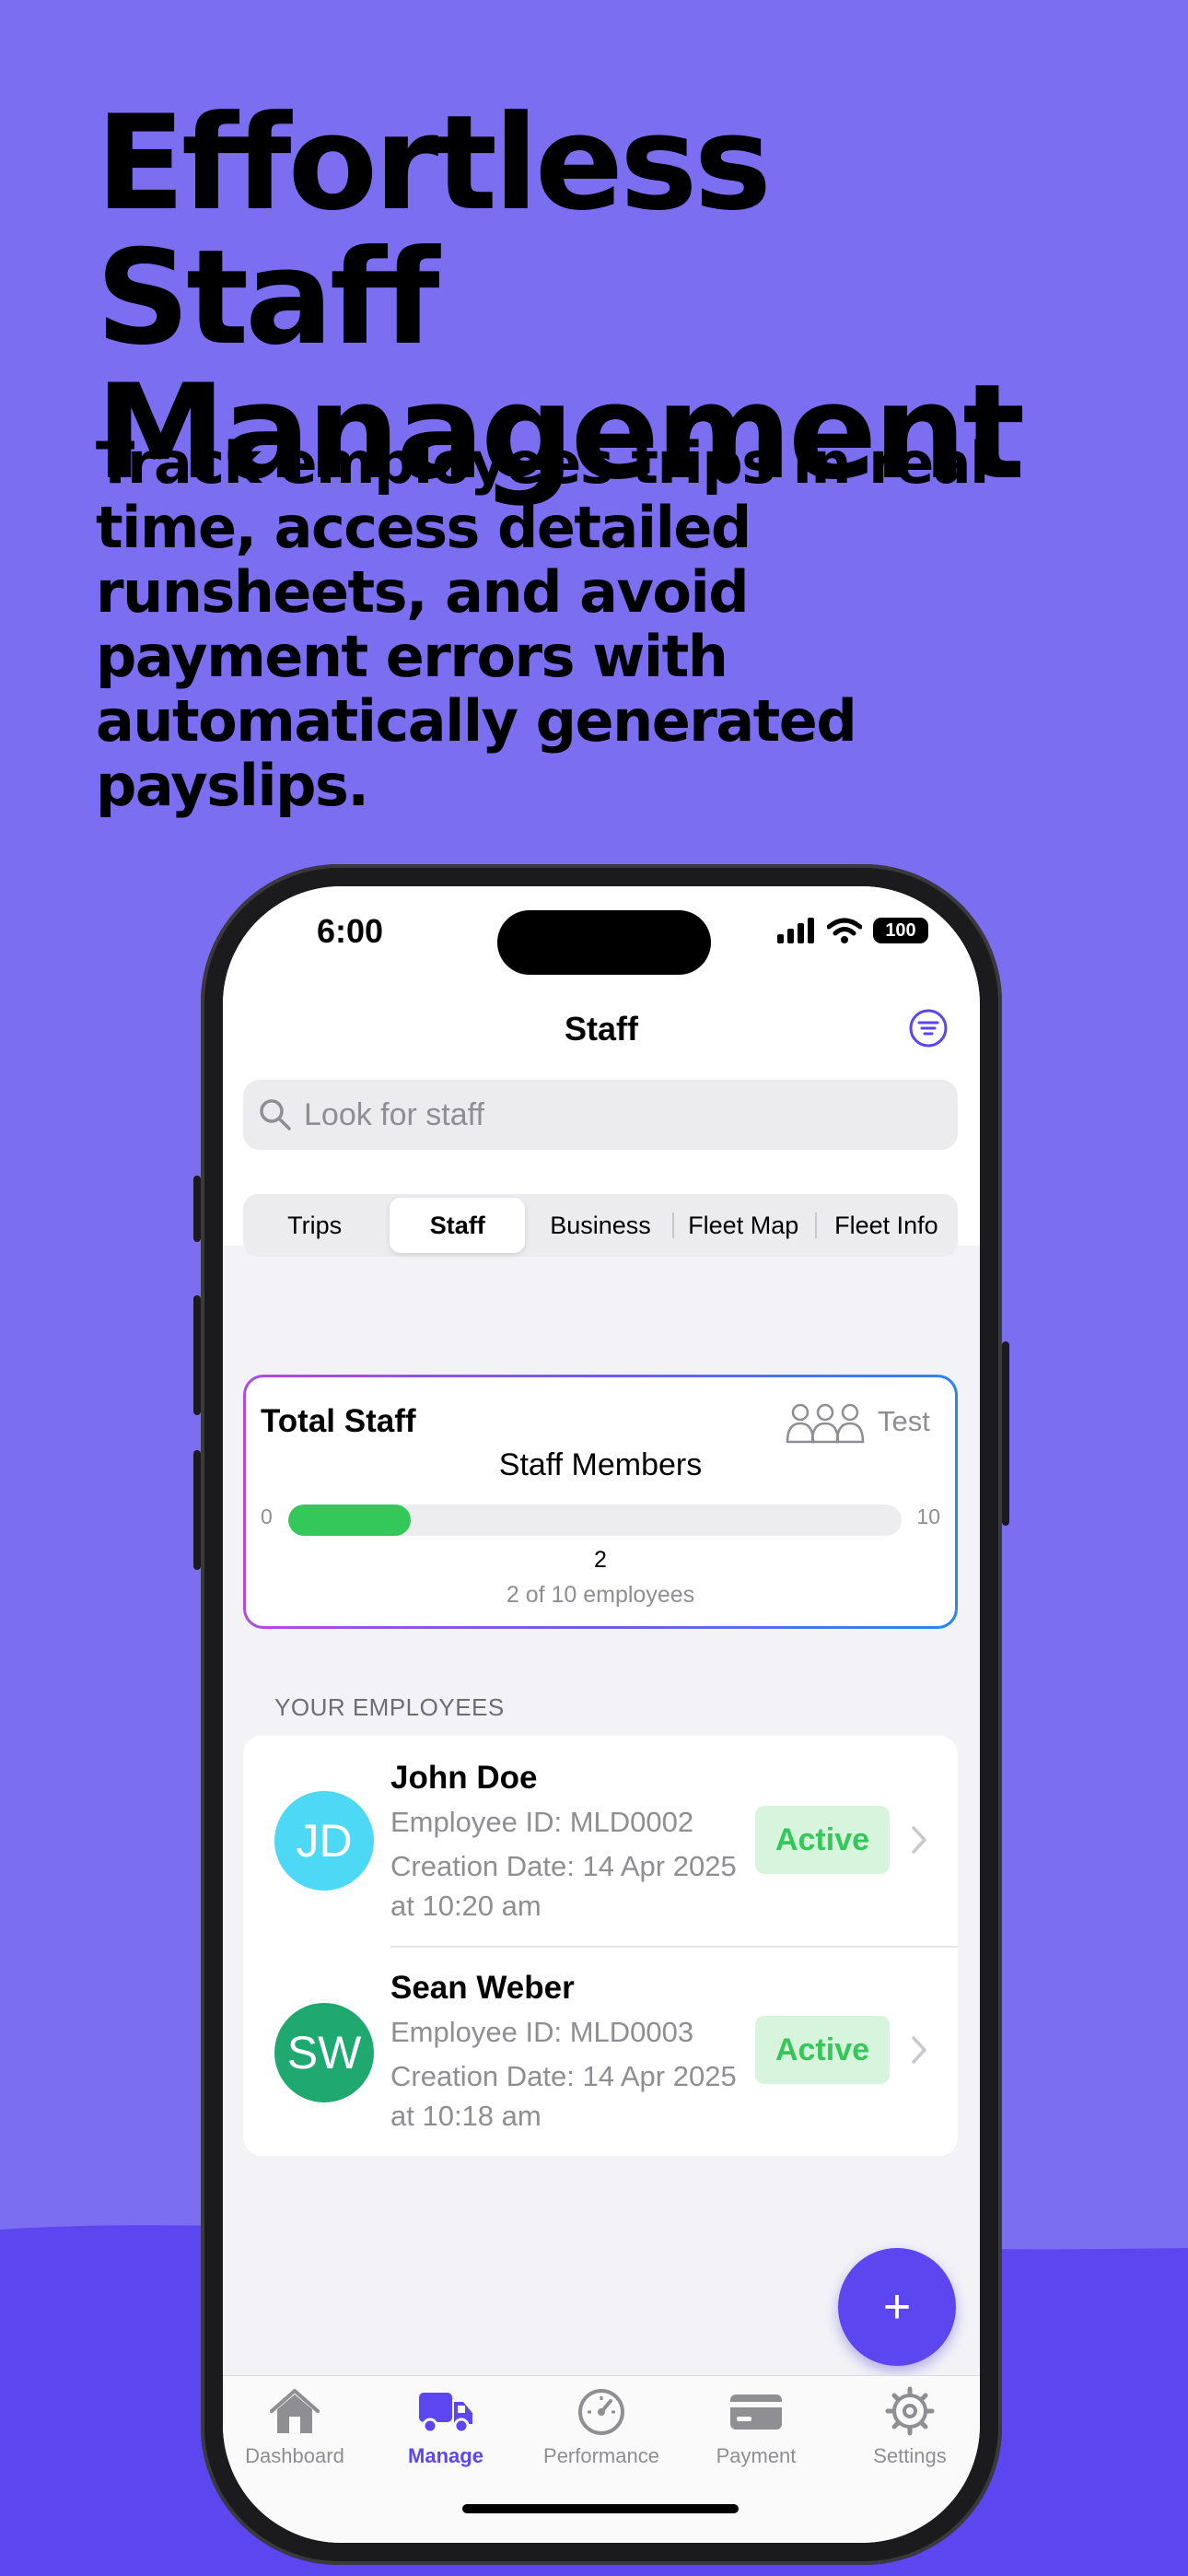 Image resolution: width=1188 pixels, height=2576 pixels. I want to click on staff-progress-fill, so click(350, 1520).